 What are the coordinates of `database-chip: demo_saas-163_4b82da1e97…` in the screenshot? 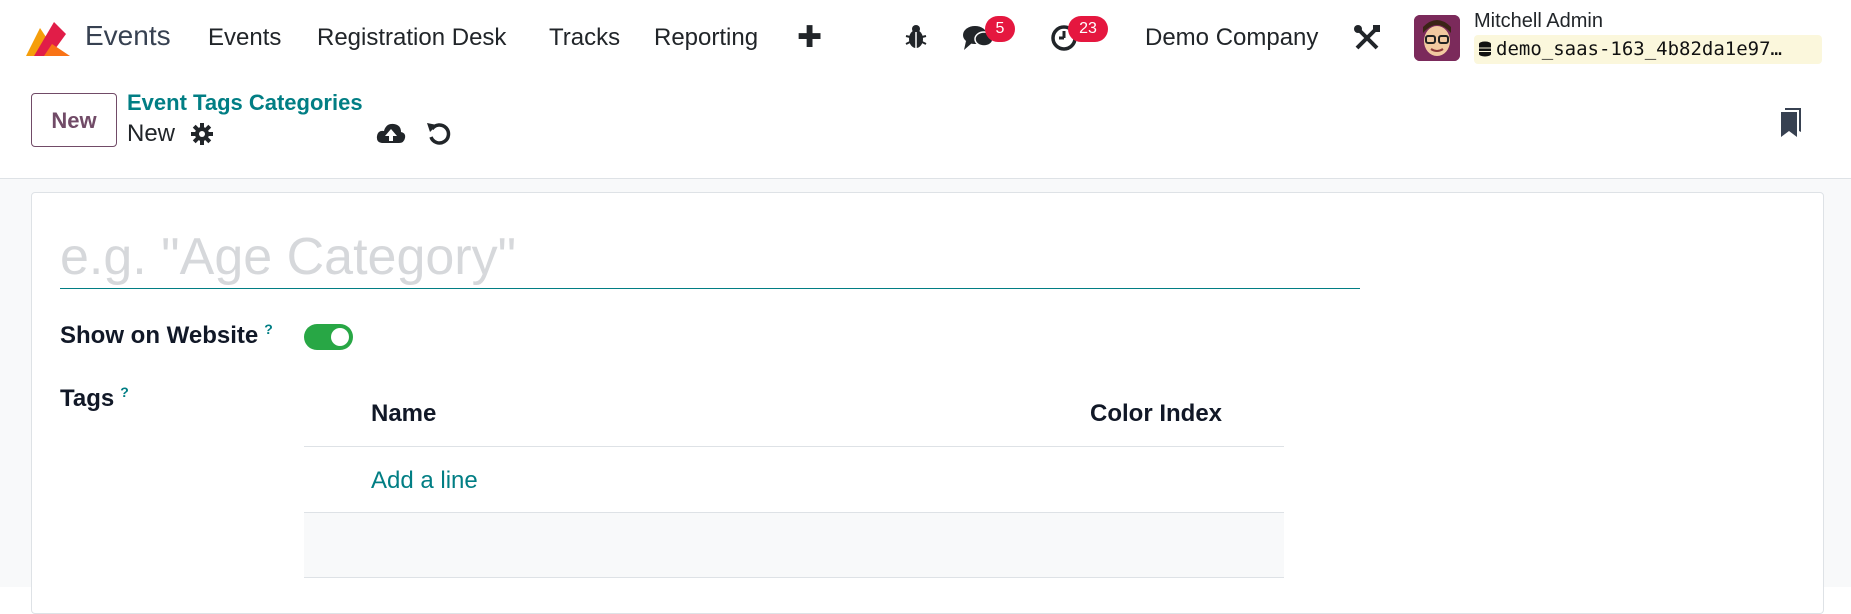 It's located at (1648, 49).